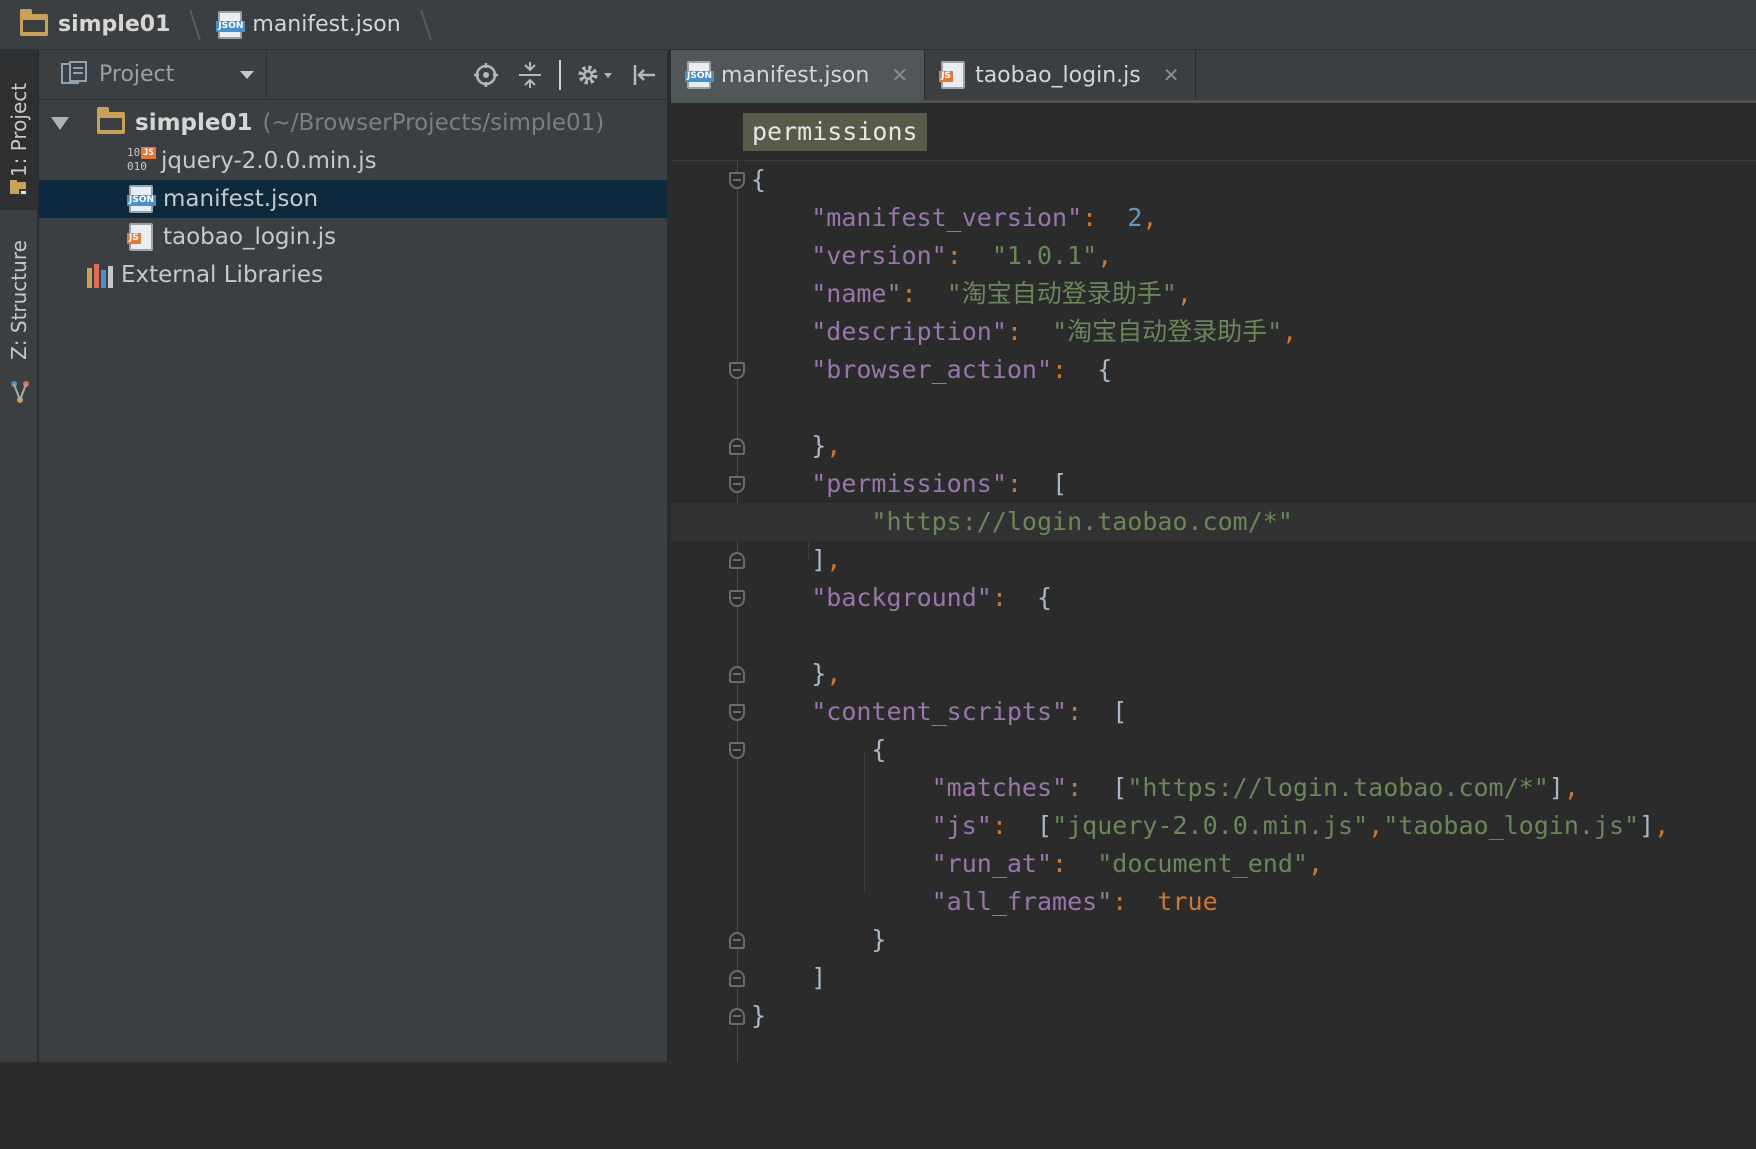 The image size is (1756, 1149). I want to click on structure-tool-tab: Z: Structure, so click(19, 300).